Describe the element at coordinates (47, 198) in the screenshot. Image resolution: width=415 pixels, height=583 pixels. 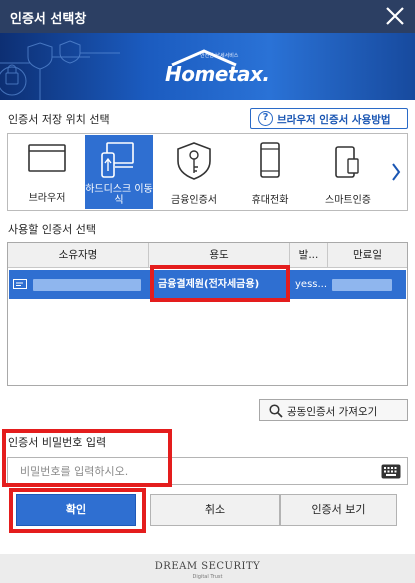
I see `storage-item-label: 브라우저` at that location.